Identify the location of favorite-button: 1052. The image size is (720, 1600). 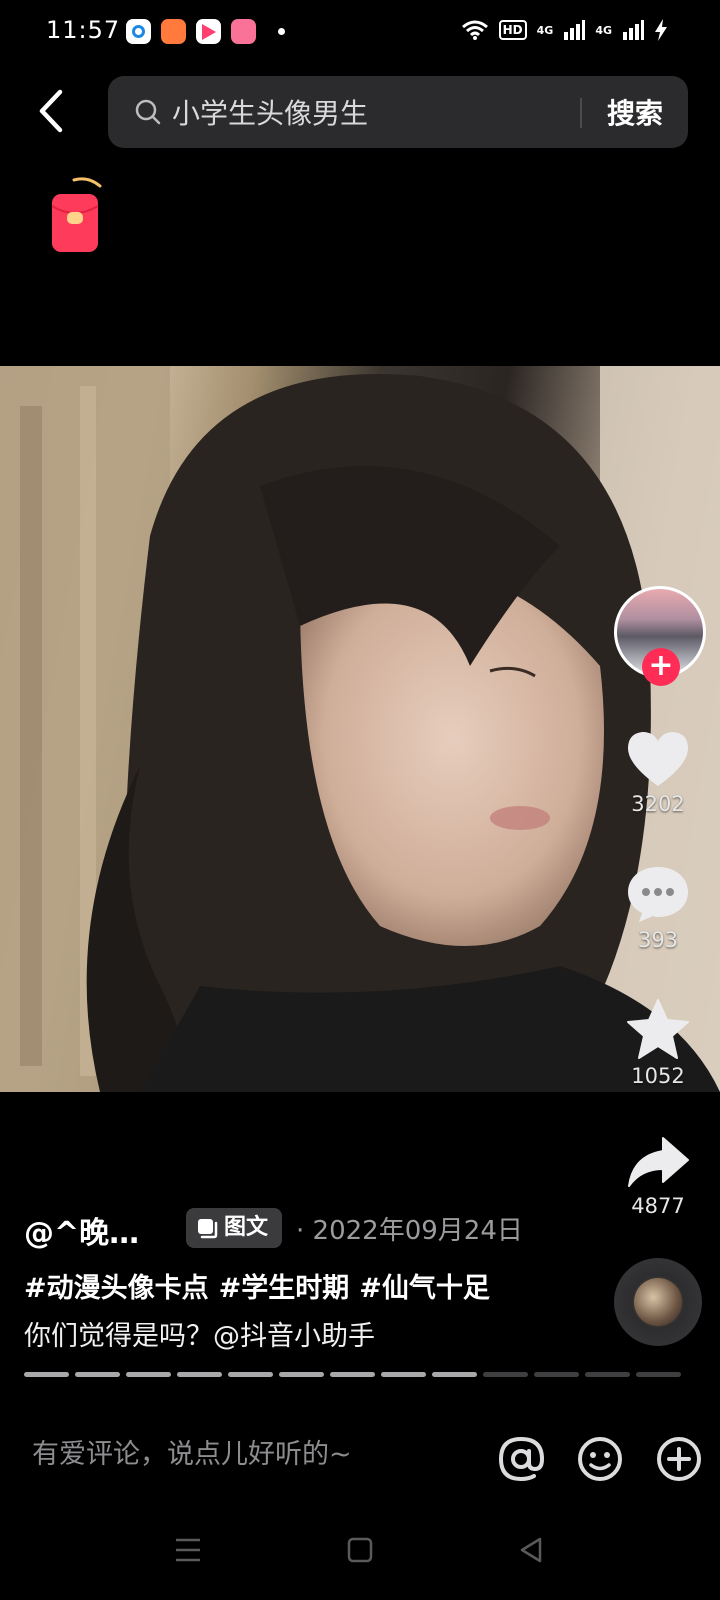
(658, 1043).